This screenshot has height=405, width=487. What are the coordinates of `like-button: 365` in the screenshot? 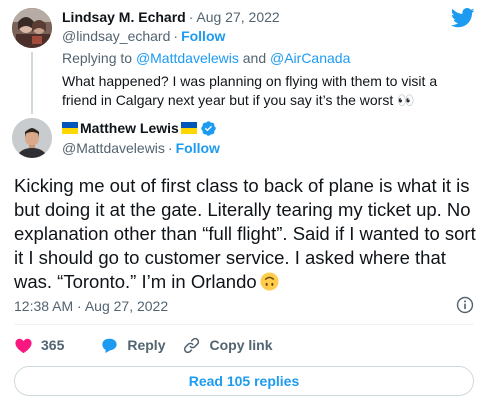 It's located at (39, 345).